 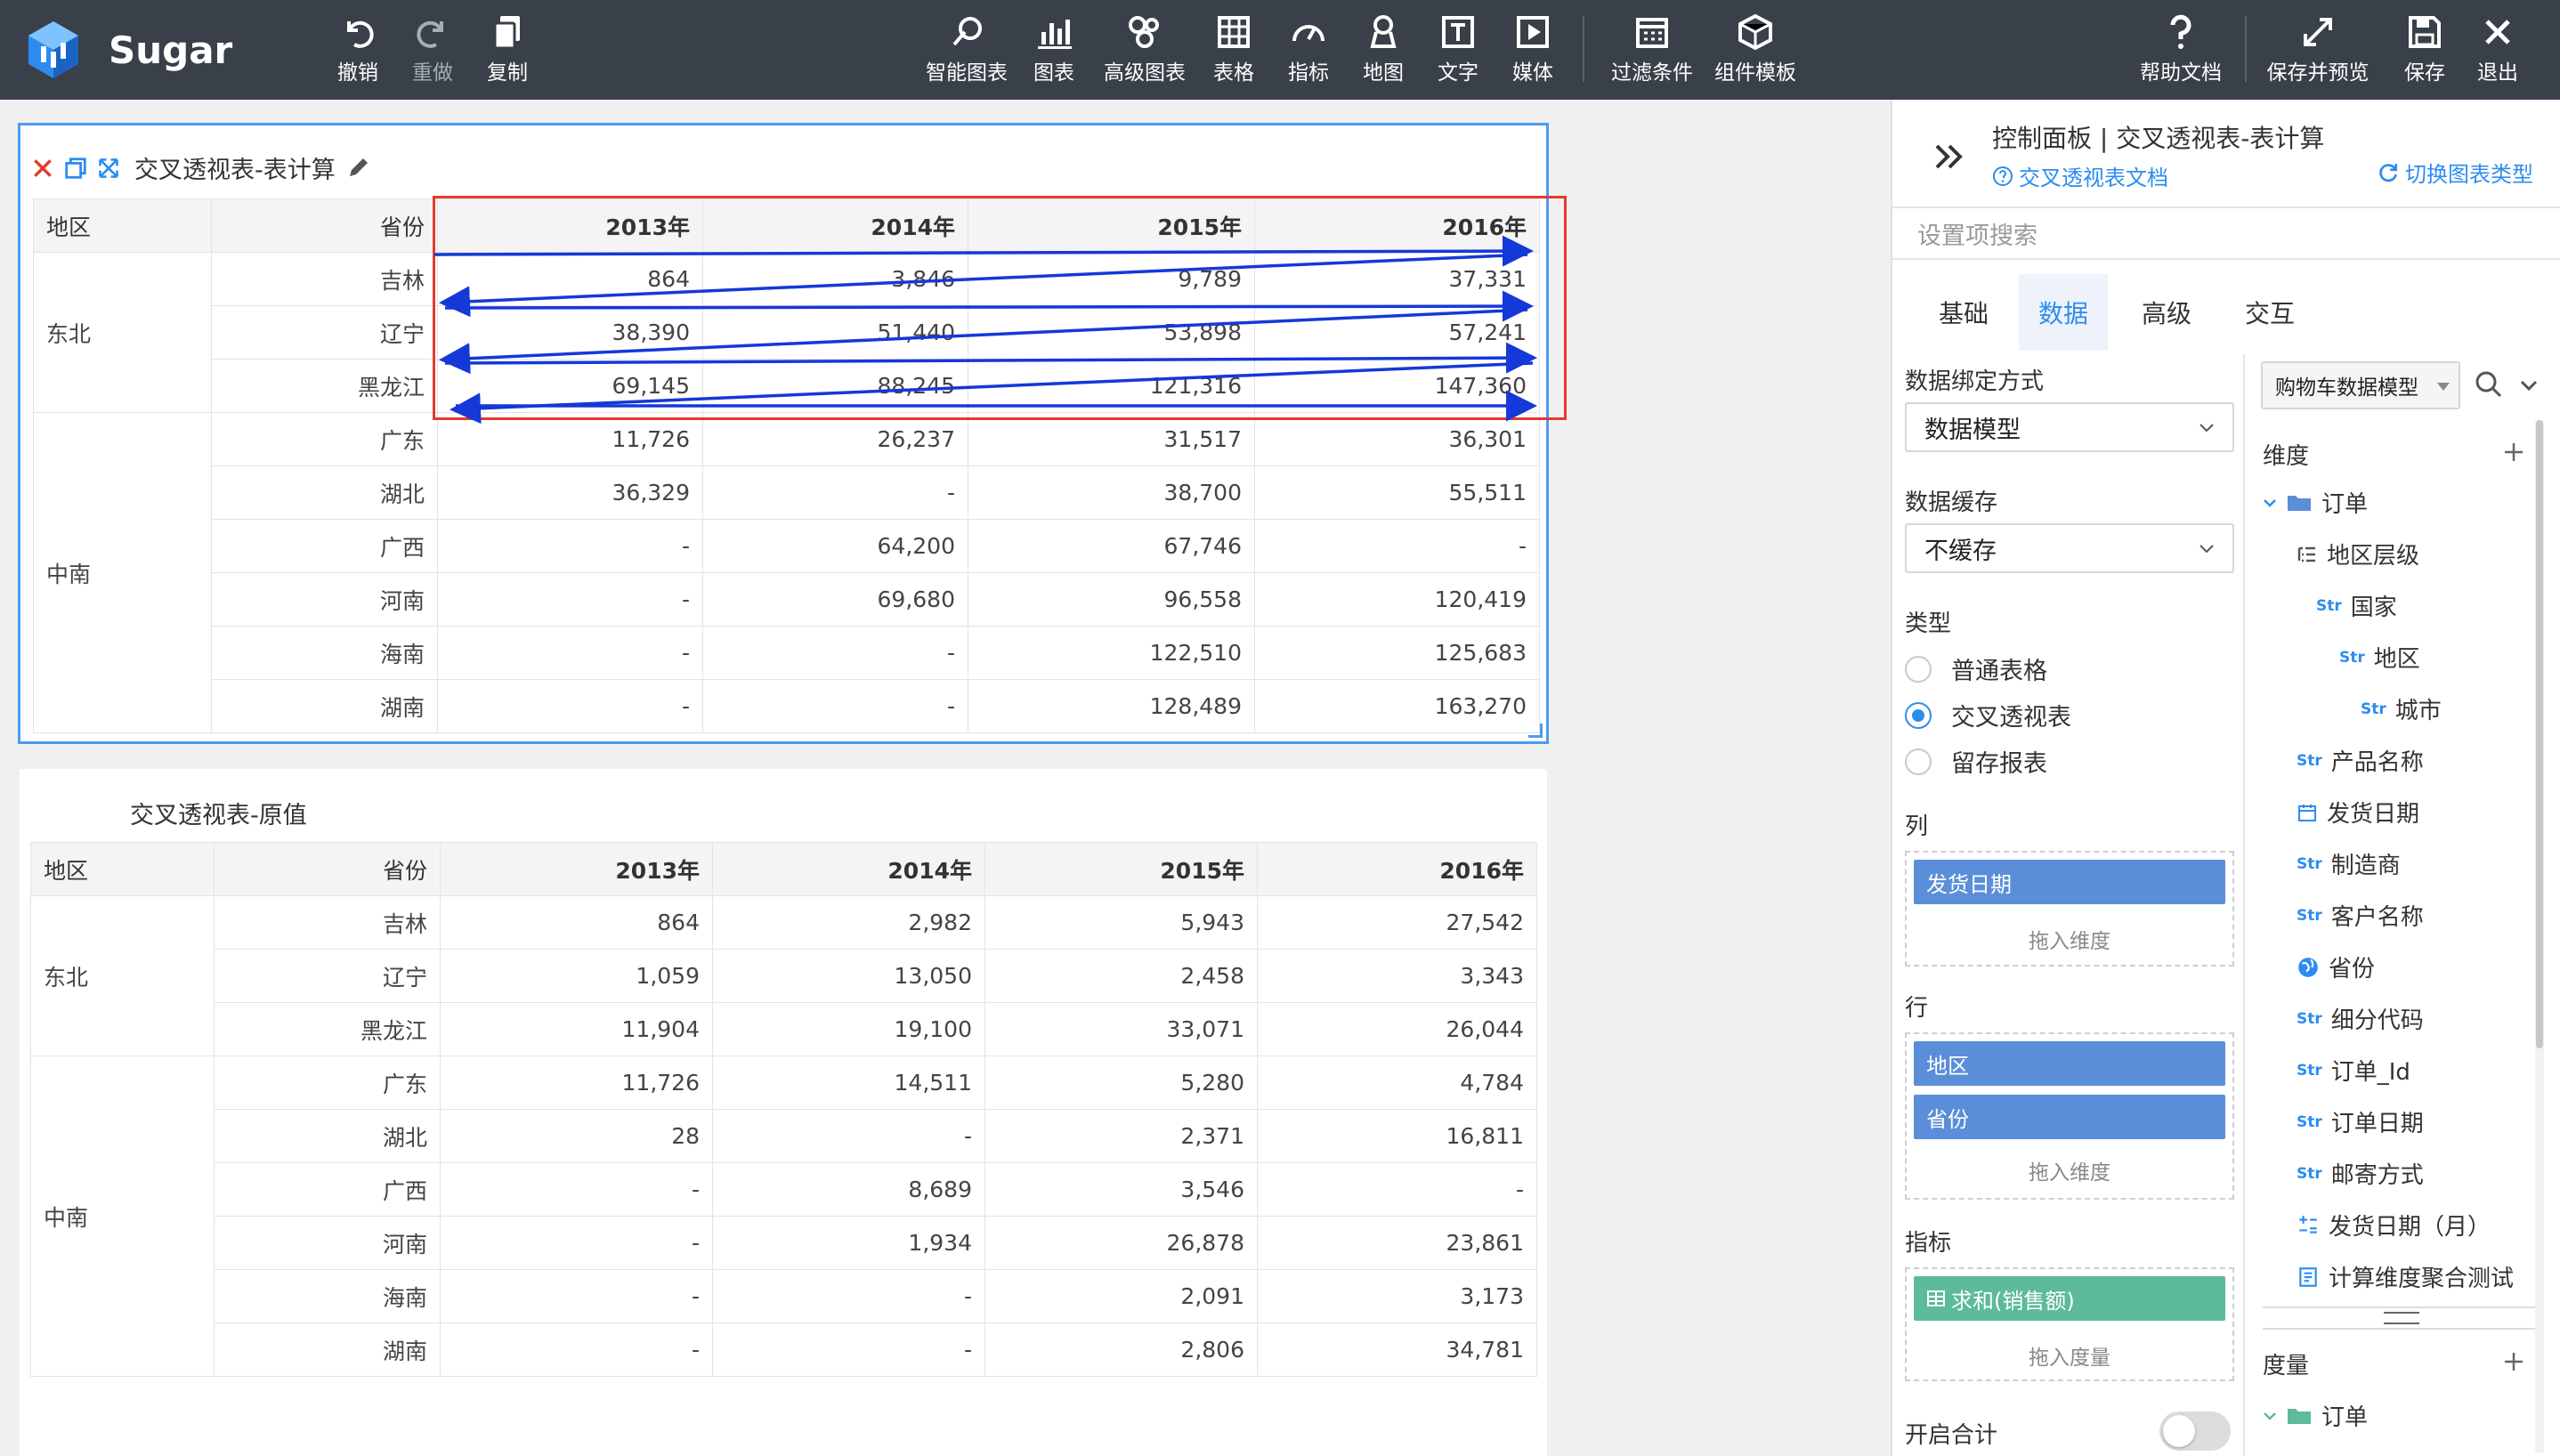 I want to click on text-button: 文字, so click(x=1458, y=51).